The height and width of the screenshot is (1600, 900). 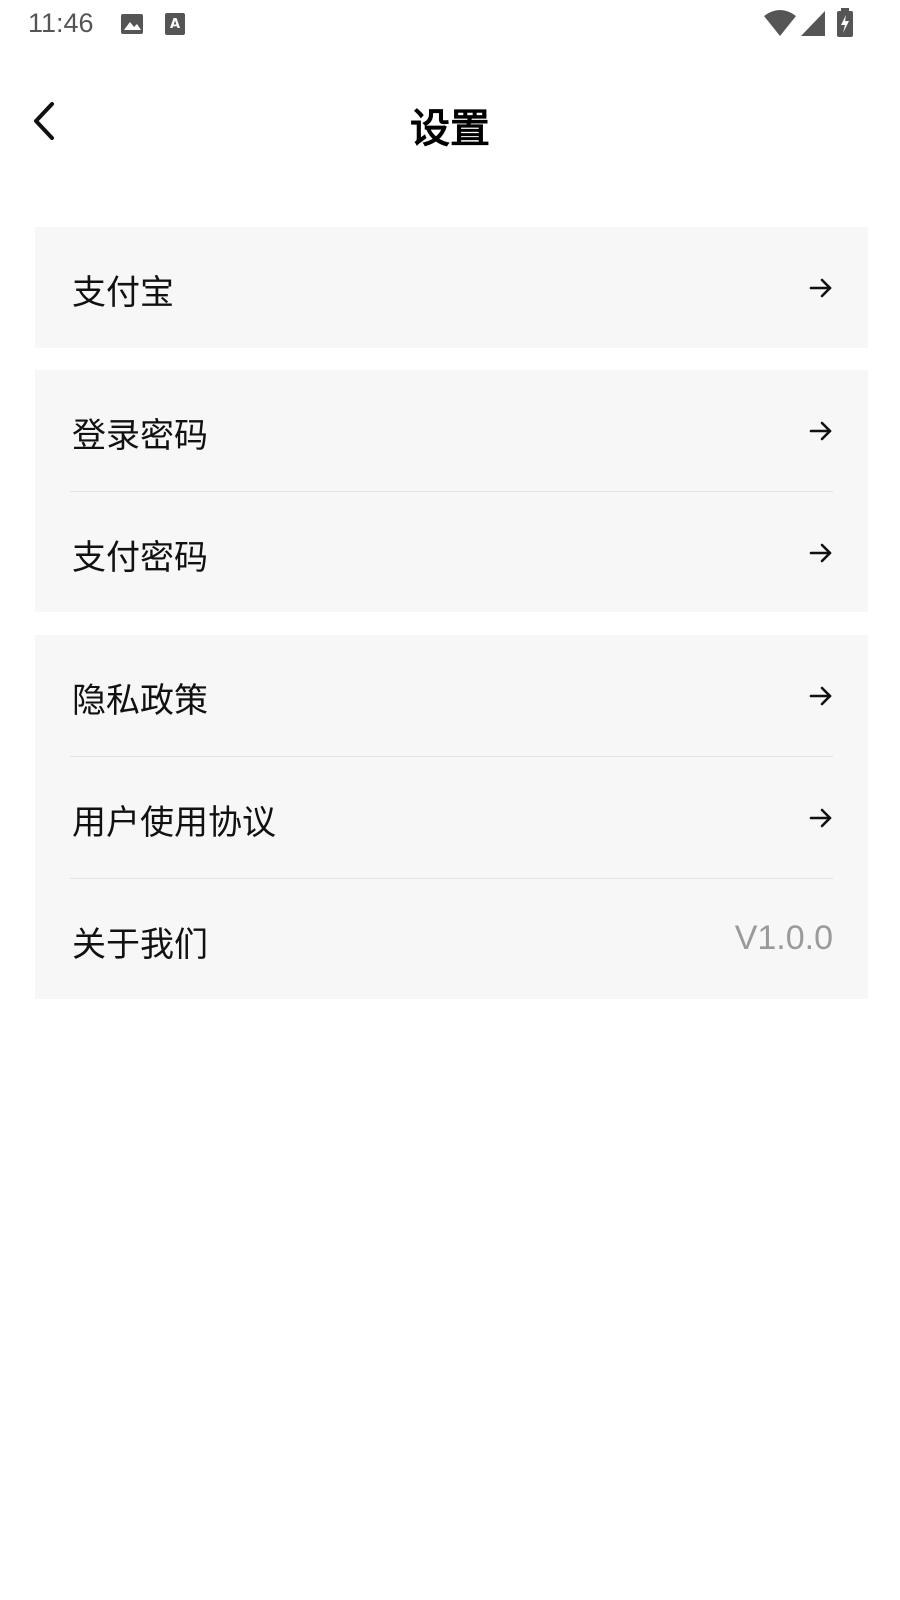 I want to click on settings-row-login-password: 登录密码, so click(x=451, y=430).